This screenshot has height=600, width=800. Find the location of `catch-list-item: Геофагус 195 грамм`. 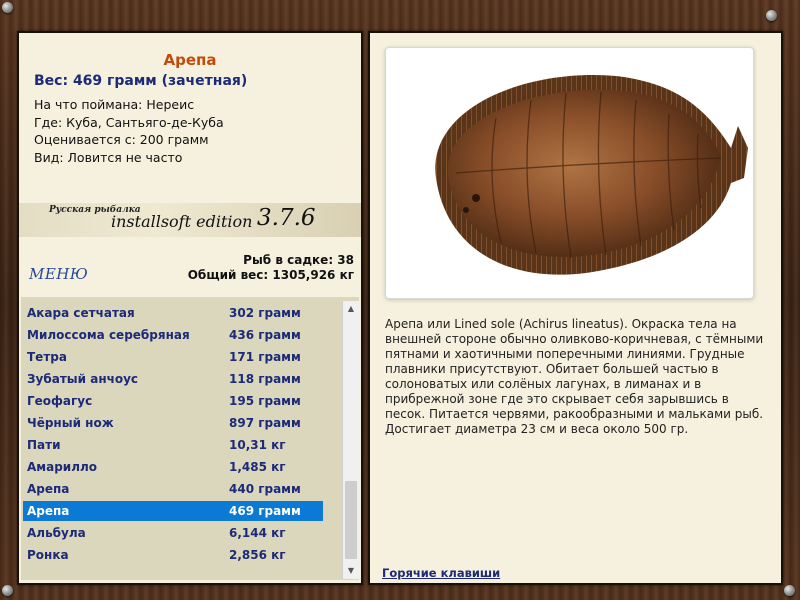

catch-list-item: Геофагус 195 грамм is located at coordinates (173, 401).